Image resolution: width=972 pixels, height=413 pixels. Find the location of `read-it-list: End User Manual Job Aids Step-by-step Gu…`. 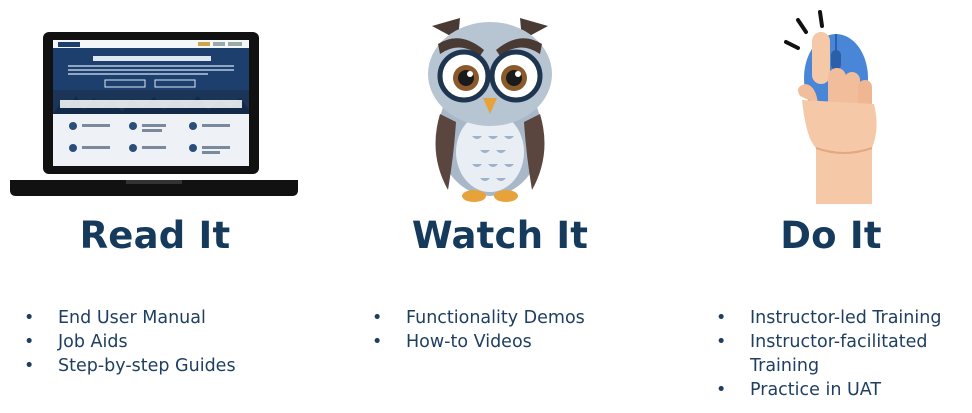

read-it-list: End User Manual Job Aids Step-by-step Gu… is located at coordinates (129, 342).